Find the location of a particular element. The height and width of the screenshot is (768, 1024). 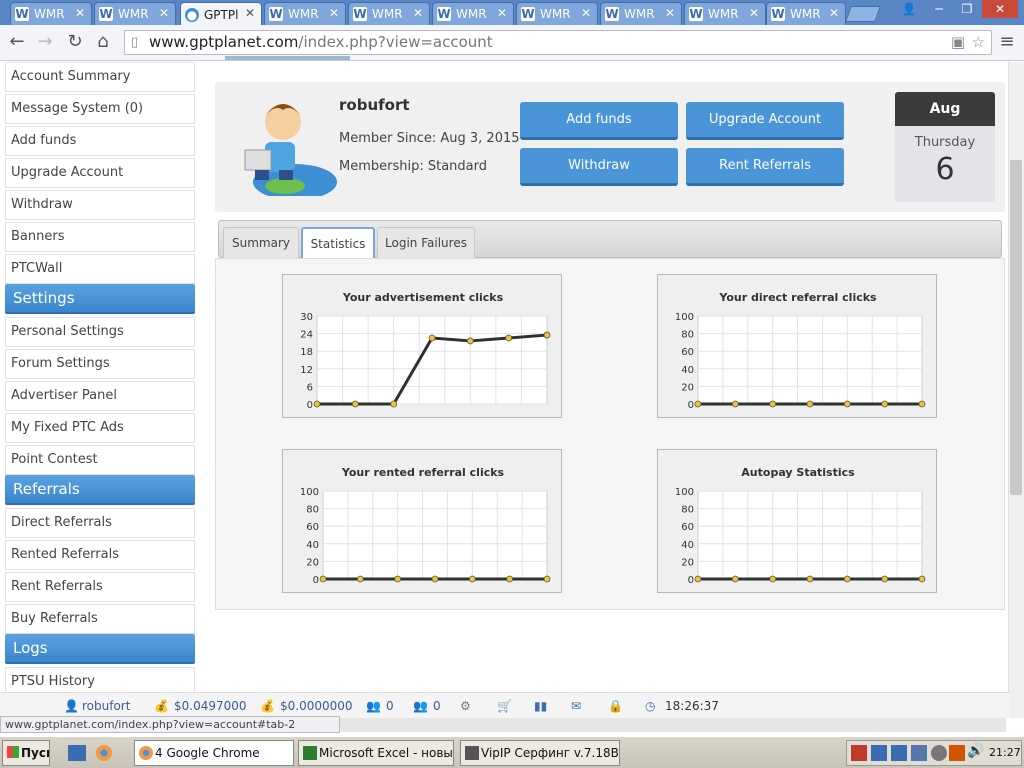

reload-icon: ↻ is located at coordinates (75, 42).